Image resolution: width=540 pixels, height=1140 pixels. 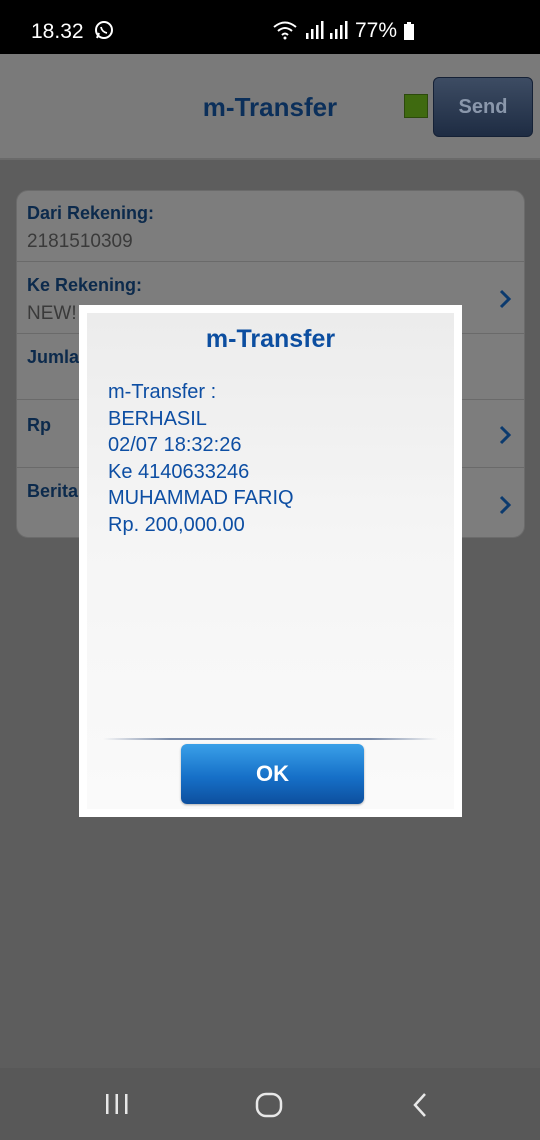 I want to click on dialog-line: BERHASIL, so click(x=157, y=418).